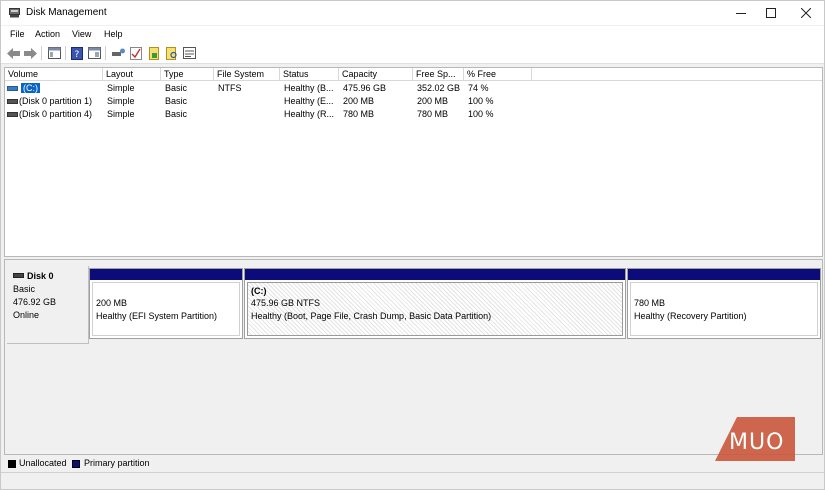 This screenshot has height=490, width=825. I want to click on maximize-icon, so click(771, 13).